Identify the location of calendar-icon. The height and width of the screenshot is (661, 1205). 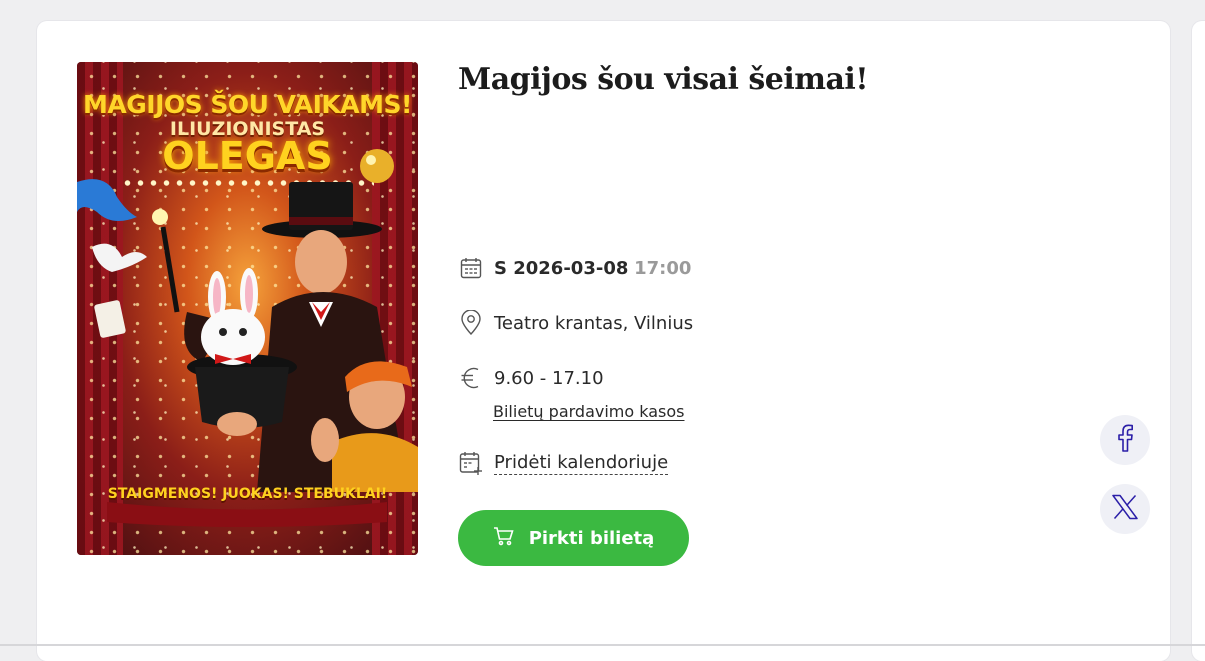
(471, 268).